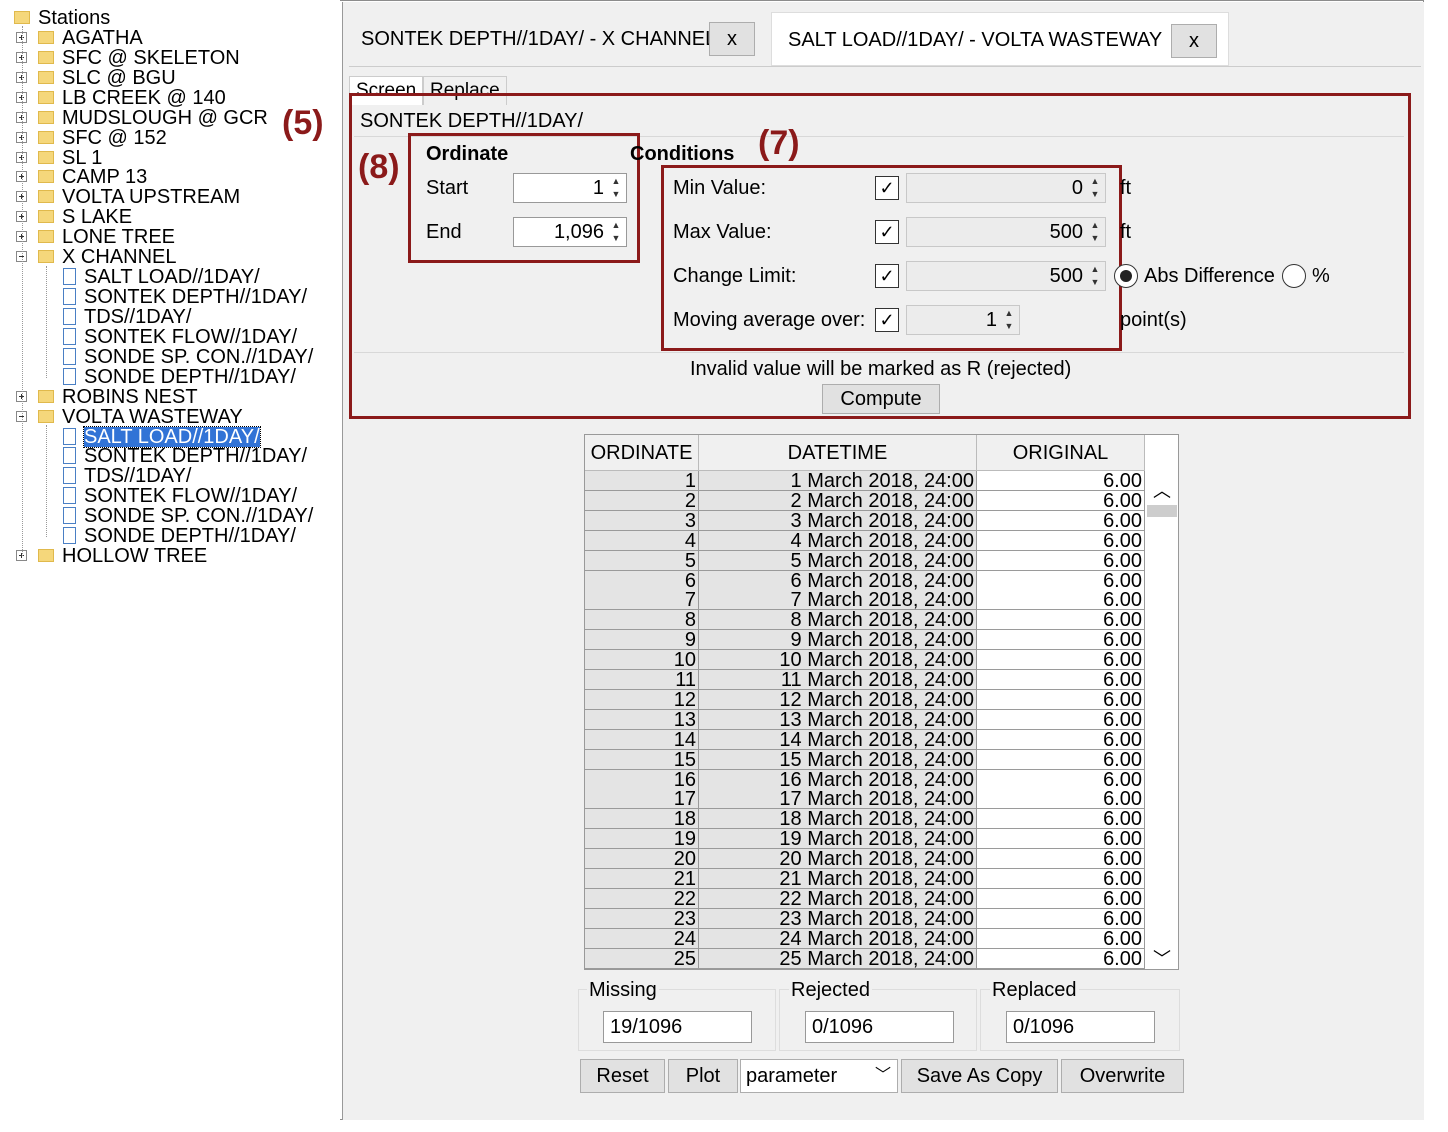 The height and width of the screenshot is (1132, 1448). What do you see at coordinates (175, 38) in the screenshot?
I see `tree-node-station: AGATHA` at bounding box center [175, 38].